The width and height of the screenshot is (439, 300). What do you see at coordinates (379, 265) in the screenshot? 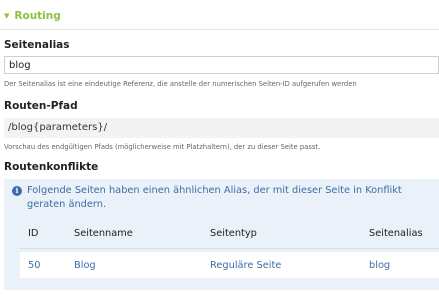
I see `row-page-alias-link: blog` at bounding box center [379, 265].